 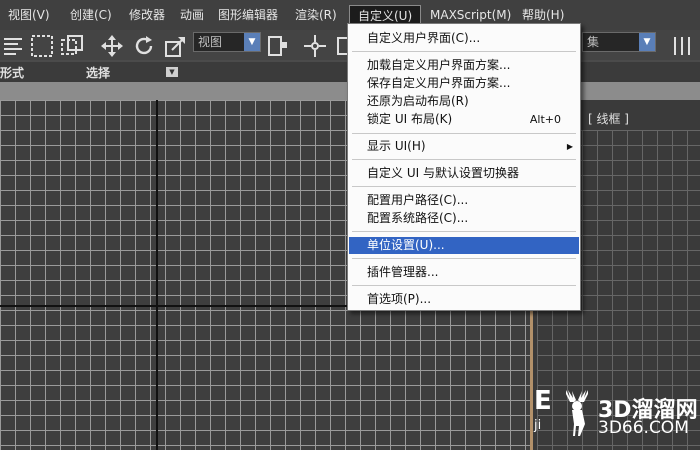 I want to click on menu-item-ui-defaults-switcher: 自定义 UI 与默认设置切换器, so click(x=464, y=173).